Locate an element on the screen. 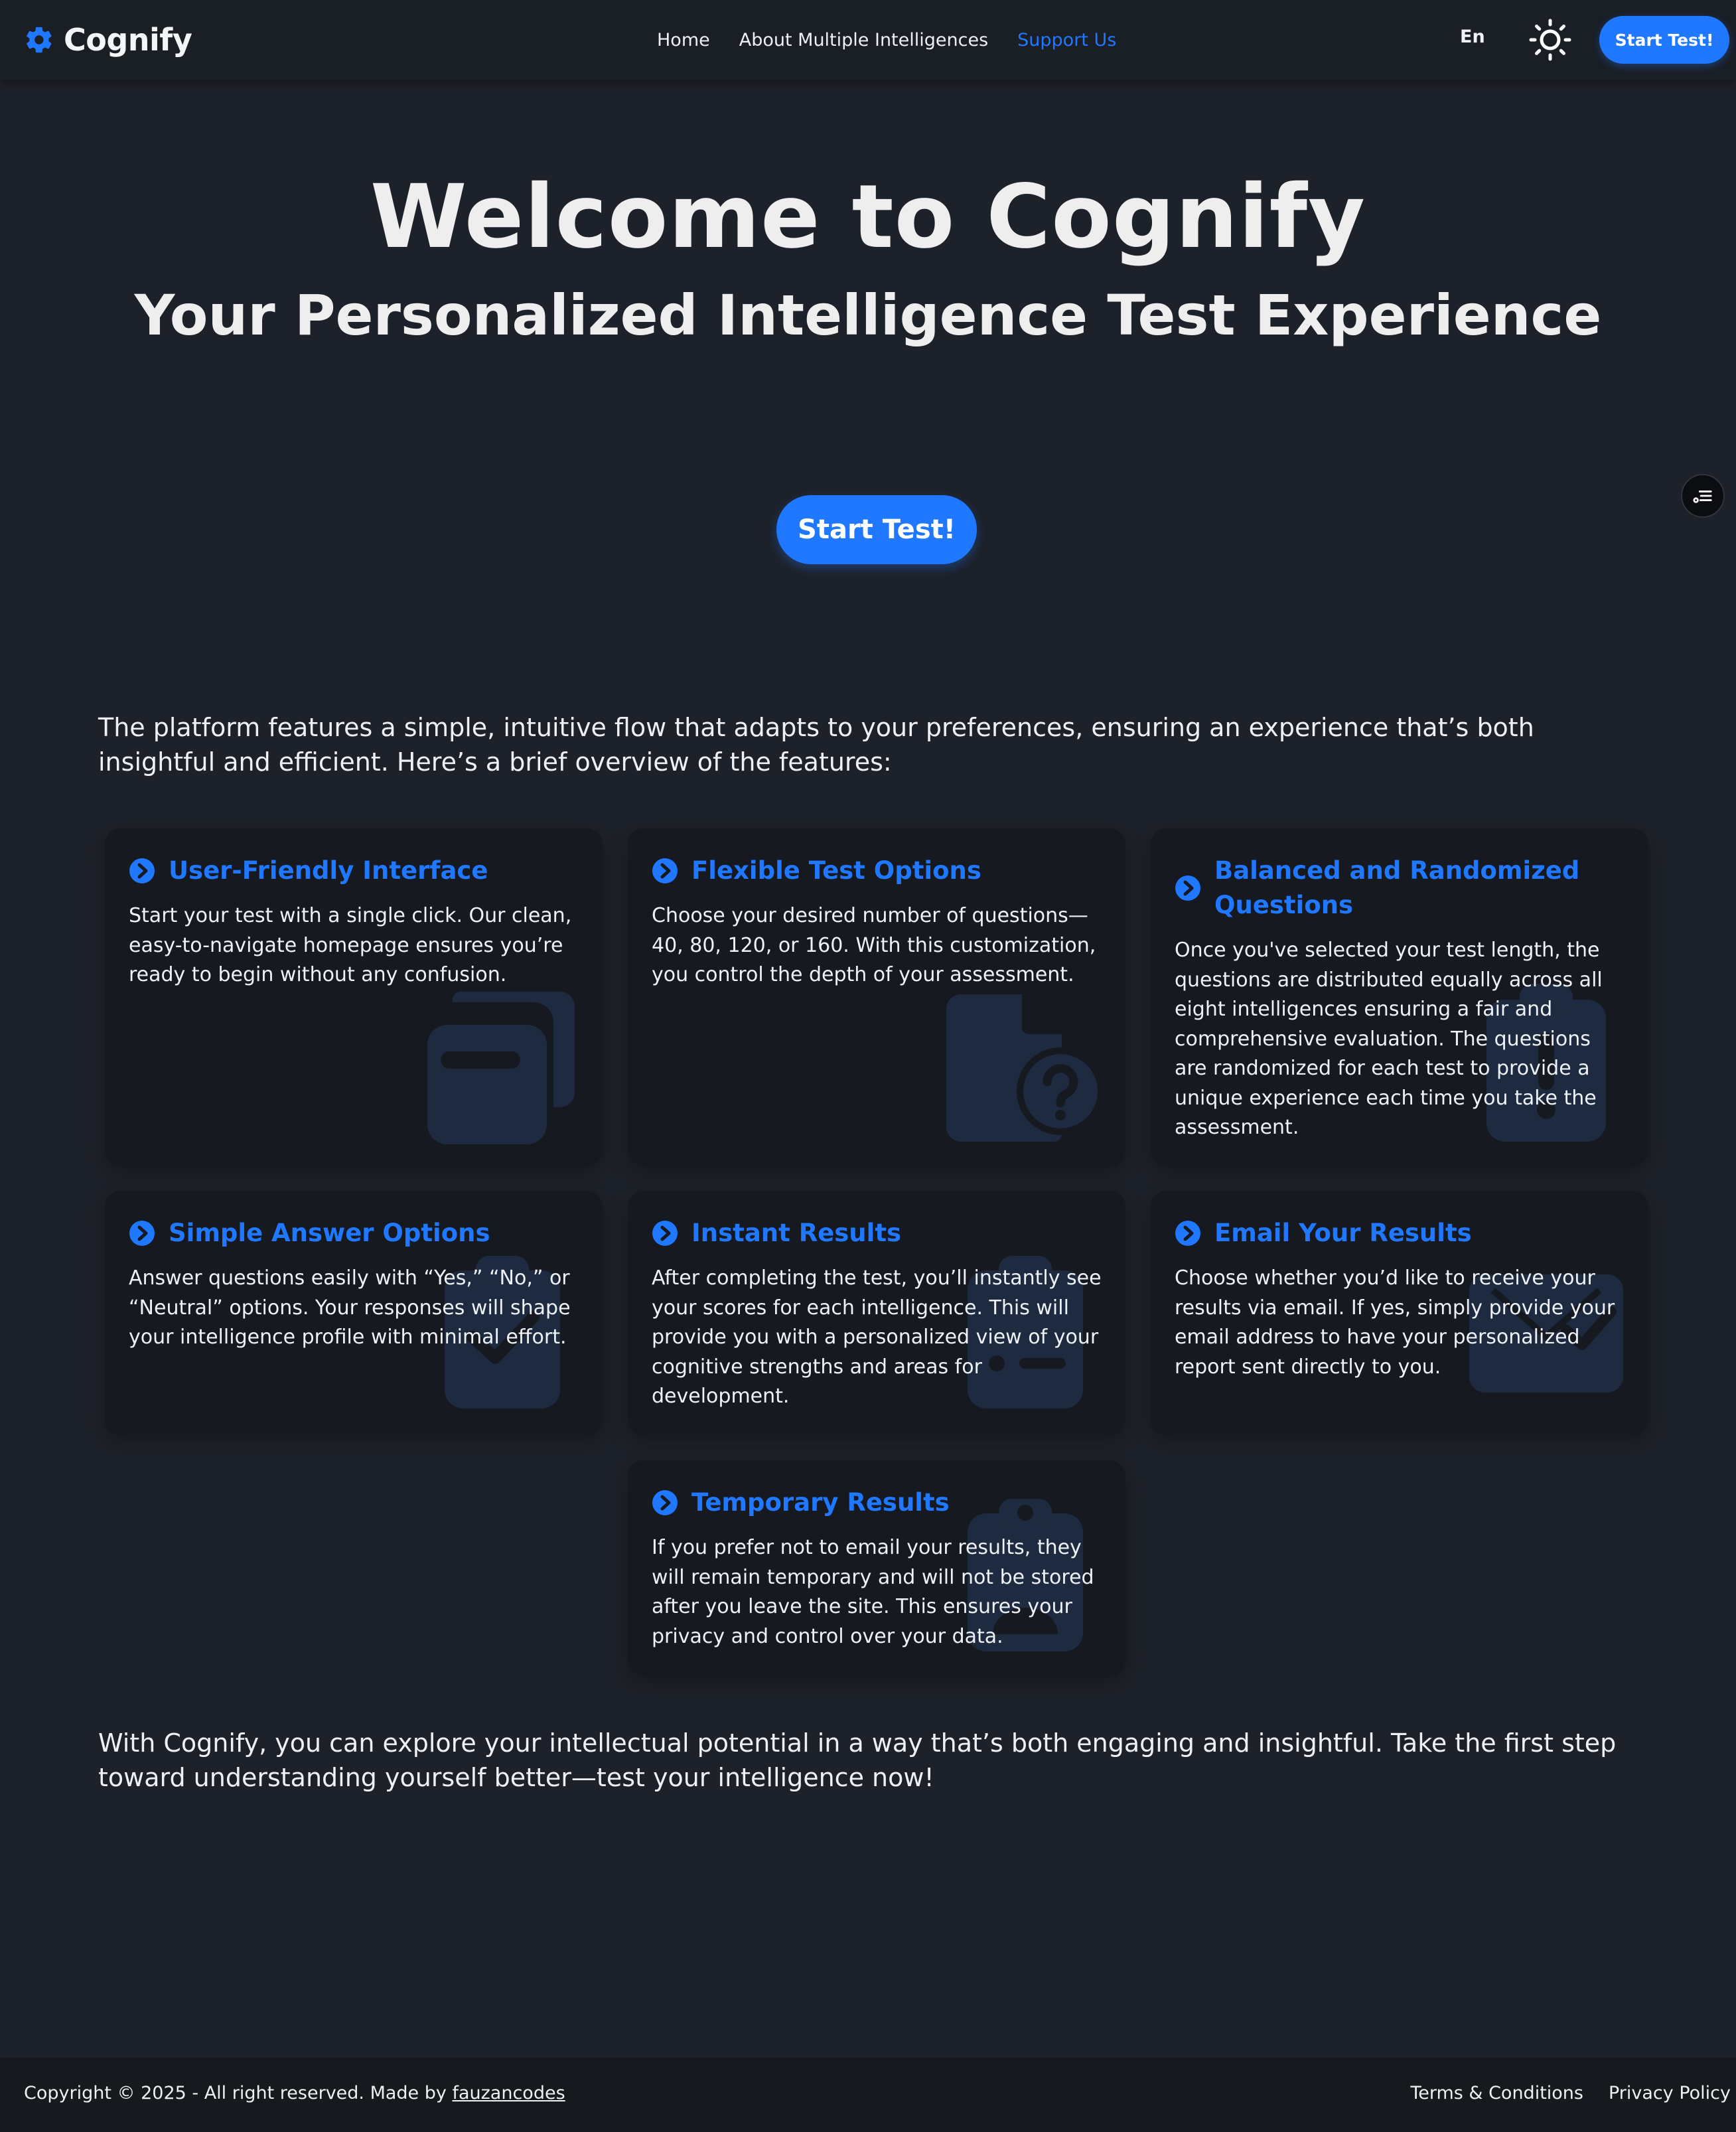  terms-link: Terms & Conditions is located at coordinates (1497, 2093).